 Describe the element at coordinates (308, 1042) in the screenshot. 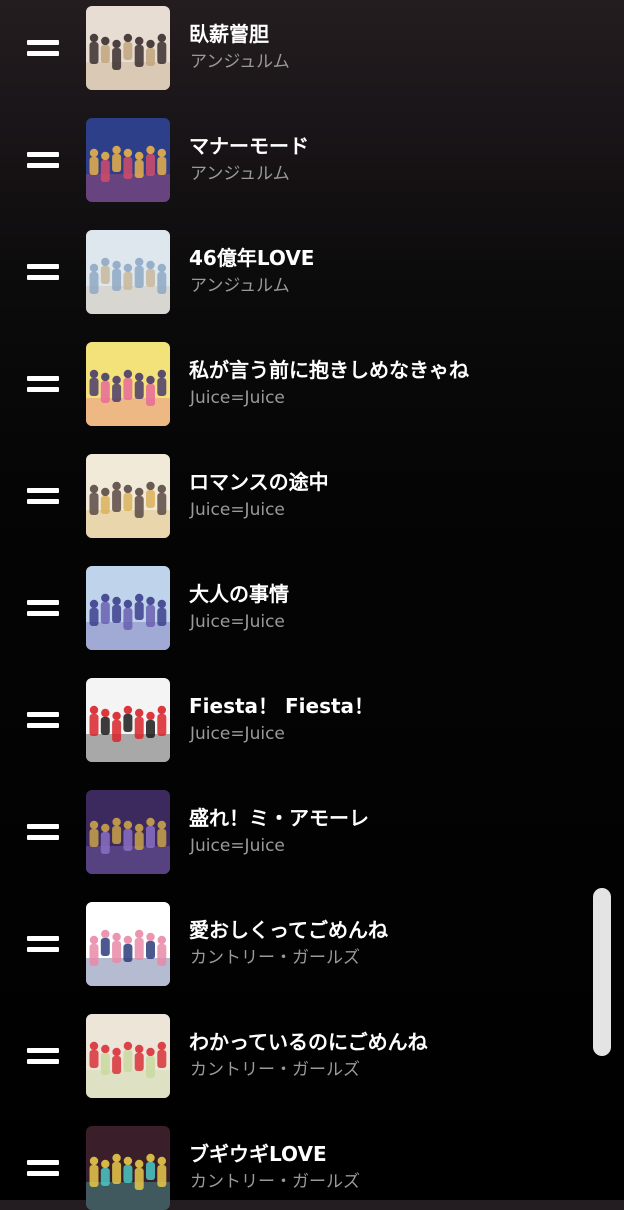

I see `track-title: わかっているのにごめんね` at that location.